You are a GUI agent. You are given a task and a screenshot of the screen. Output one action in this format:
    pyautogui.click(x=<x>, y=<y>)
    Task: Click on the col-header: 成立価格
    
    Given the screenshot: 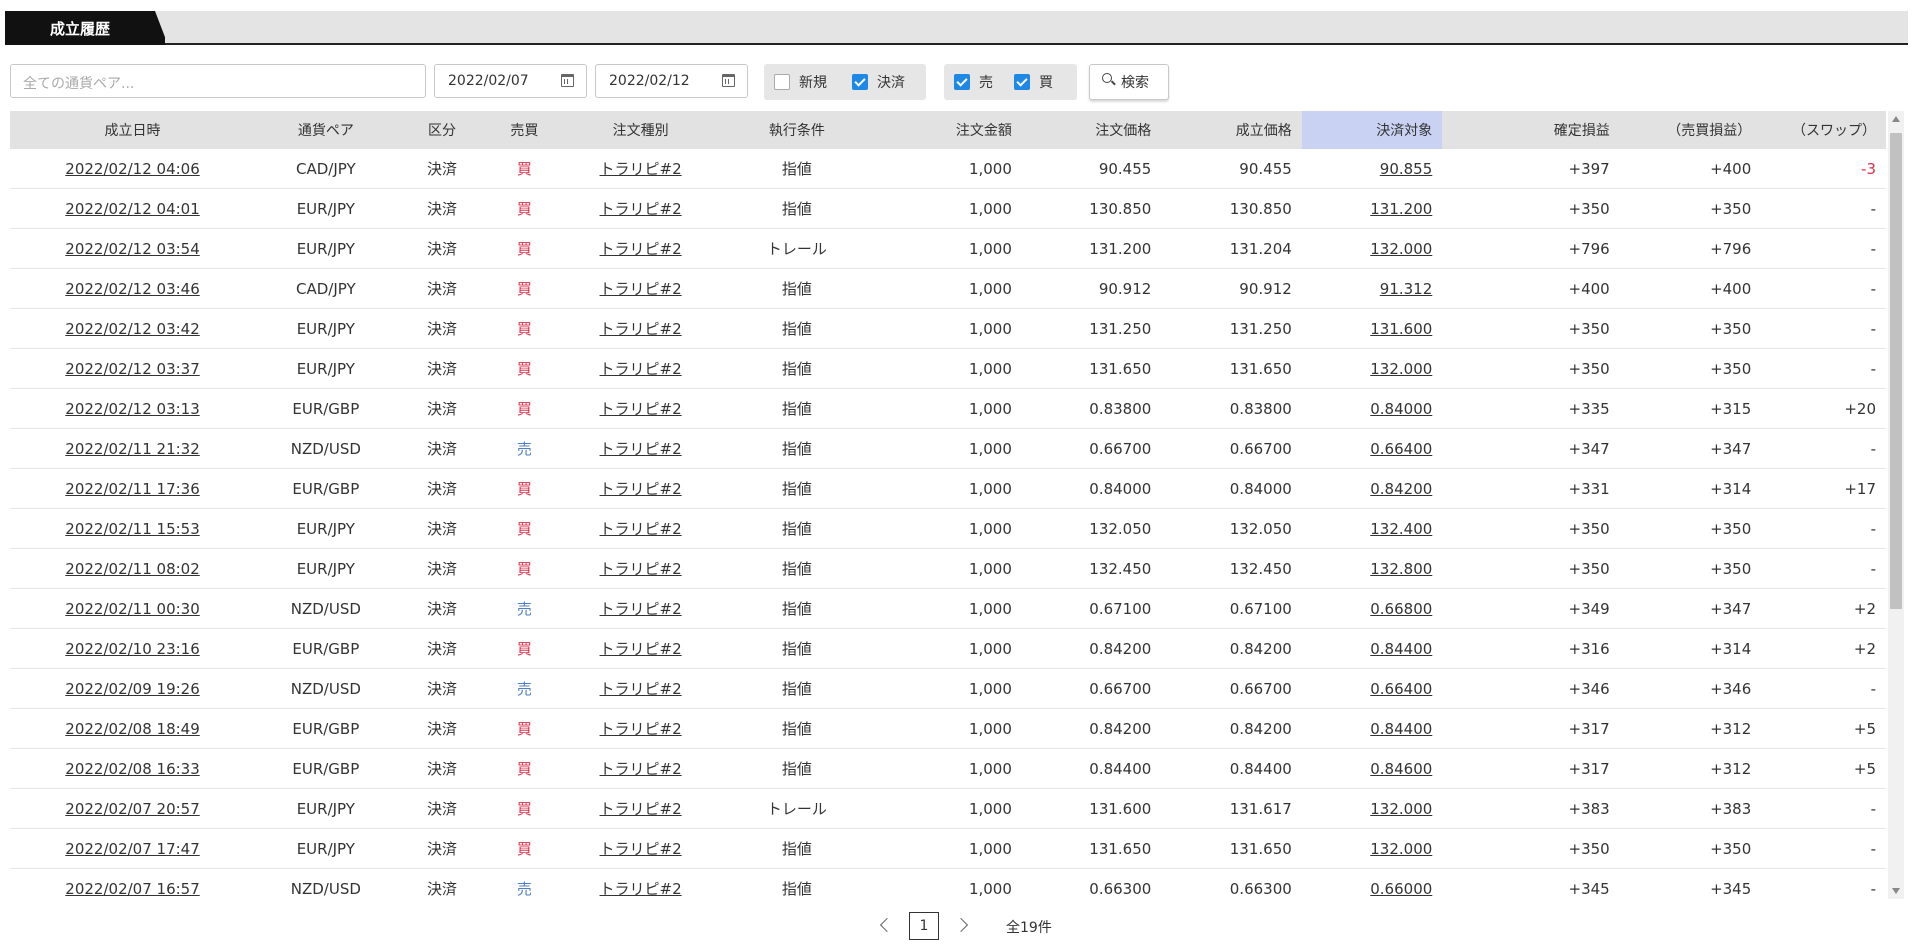 What is the action you would take?
    pyautogui.click(x=1231, y=130)
    